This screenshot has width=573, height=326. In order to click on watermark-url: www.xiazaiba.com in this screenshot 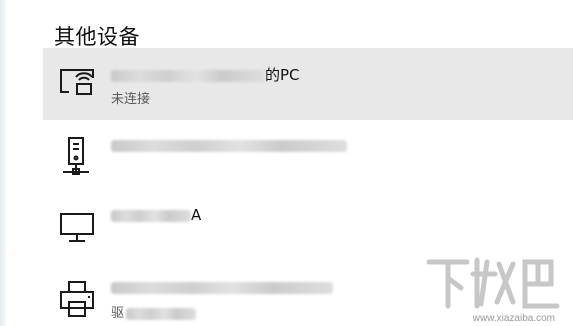, I will do `click(513, 318)`.